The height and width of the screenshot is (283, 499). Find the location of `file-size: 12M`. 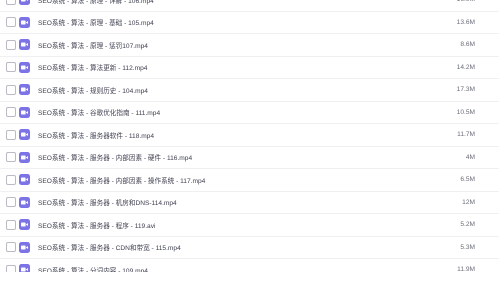

file-size: 12M is located at coordinates (468, 202).